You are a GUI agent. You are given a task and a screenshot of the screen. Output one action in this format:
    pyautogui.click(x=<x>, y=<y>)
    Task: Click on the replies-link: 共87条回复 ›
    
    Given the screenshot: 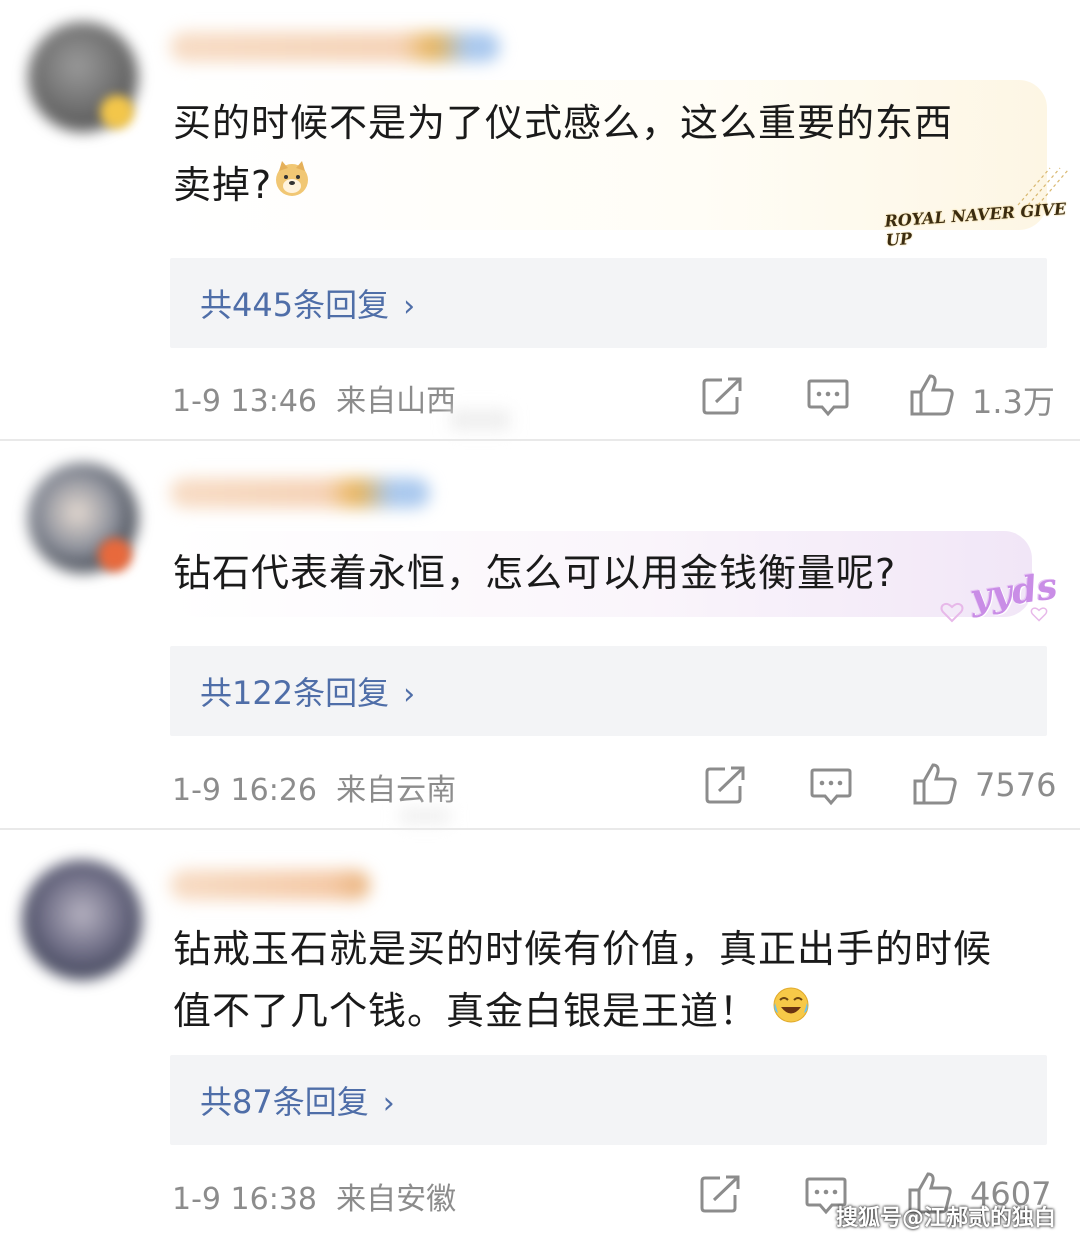 What is the action you would take?
    pyautogui.click(x=608, y=1100)
    